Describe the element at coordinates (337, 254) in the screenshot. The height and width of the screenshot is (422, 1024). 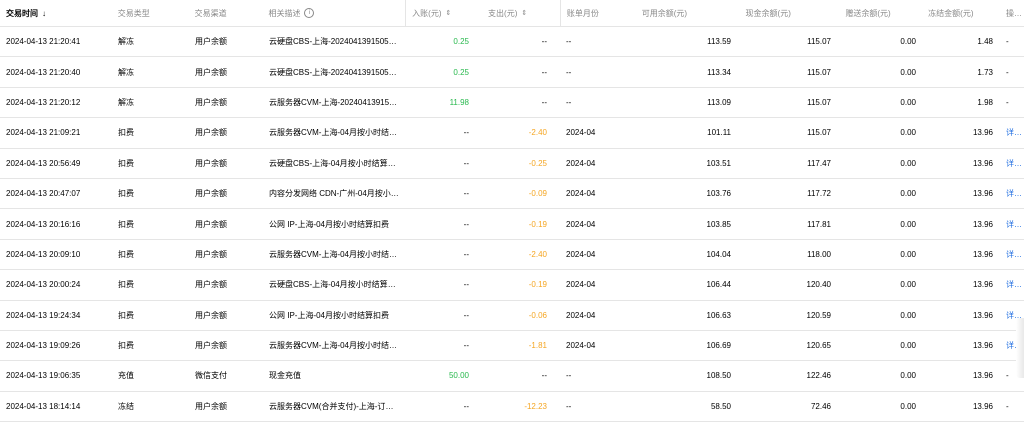
I see `cell-description: 云服务器CVM-上海-04月按小时结算扣费` at that location.